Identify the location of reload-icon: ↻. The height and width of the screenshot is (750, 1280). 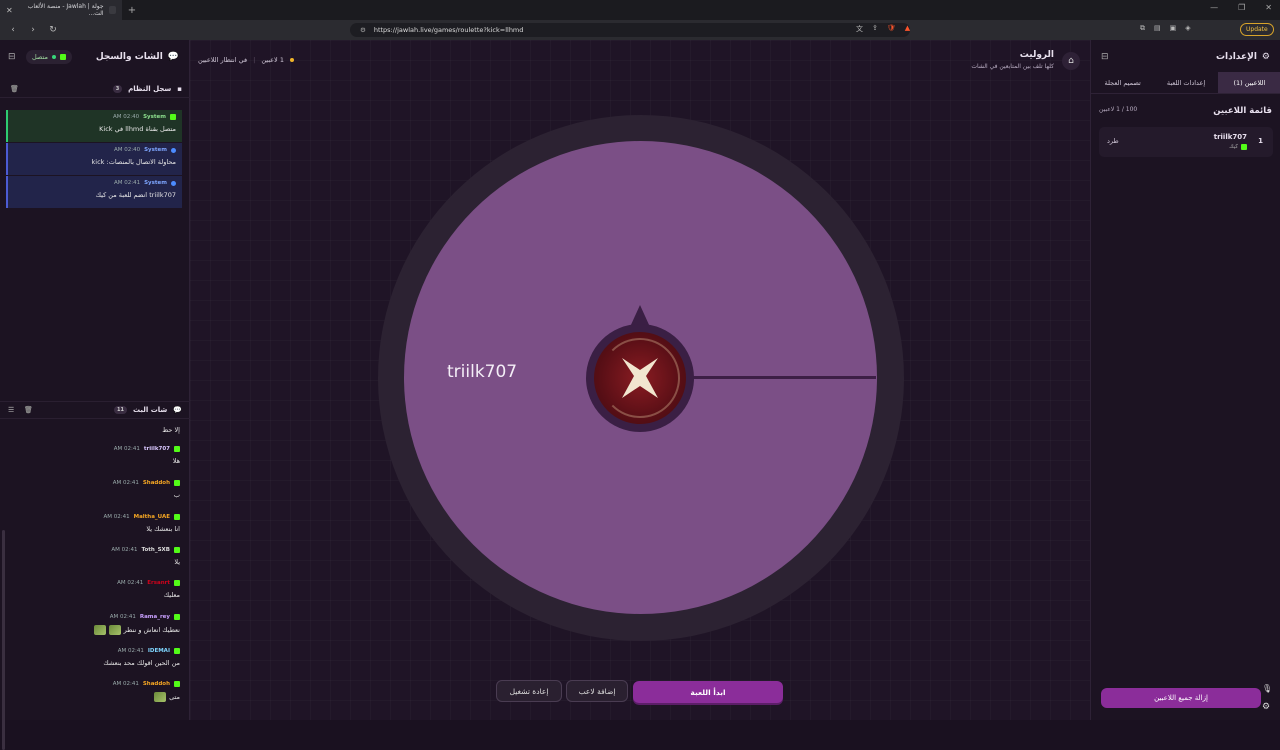
(53, 30).